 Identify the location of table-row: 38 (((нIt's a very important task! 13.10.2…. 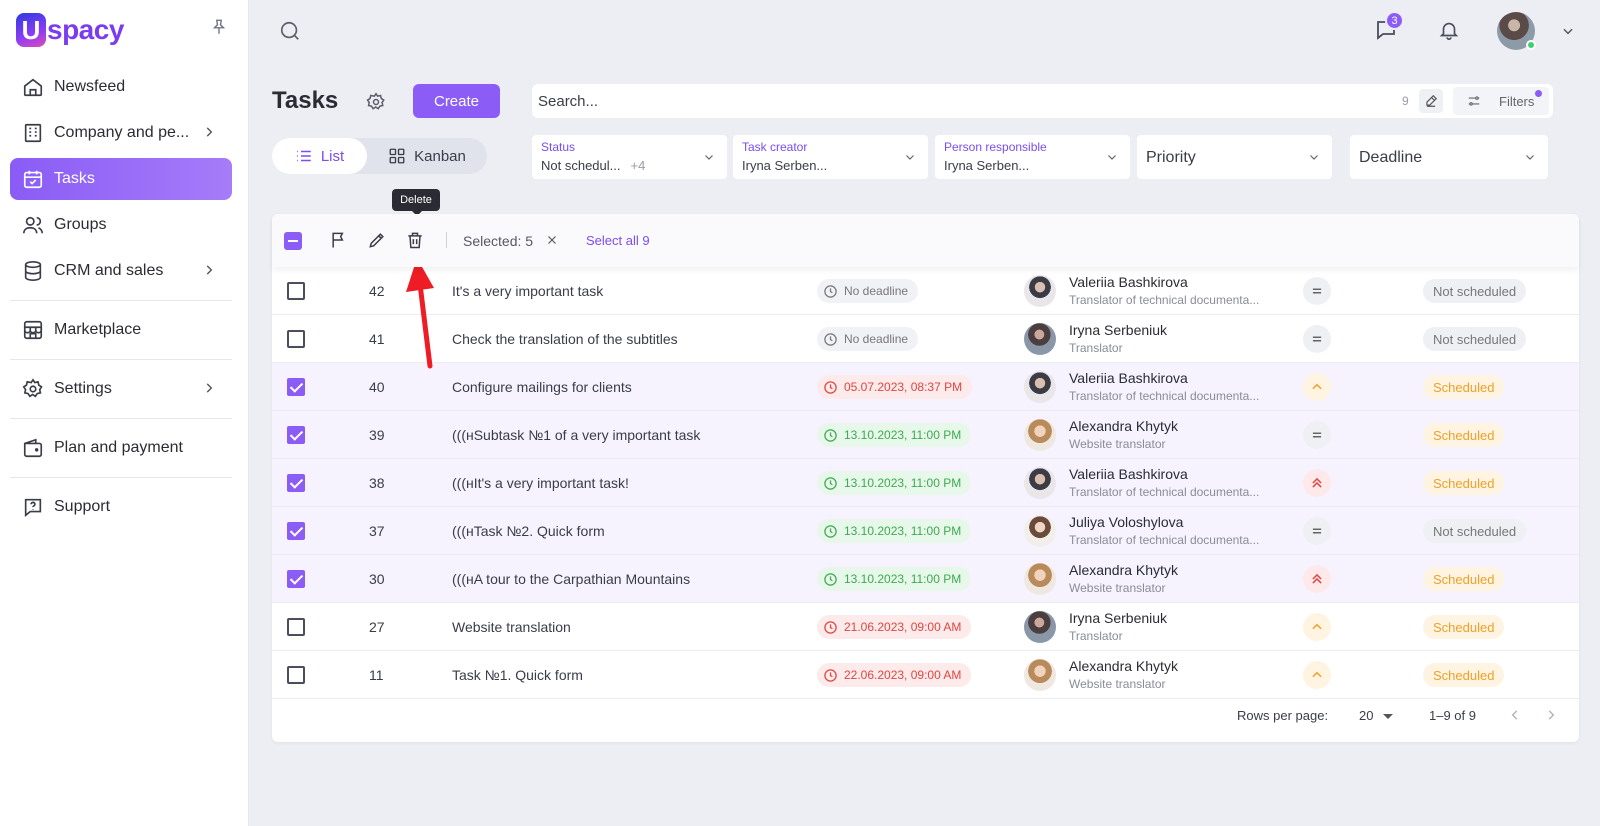
(925, 483).